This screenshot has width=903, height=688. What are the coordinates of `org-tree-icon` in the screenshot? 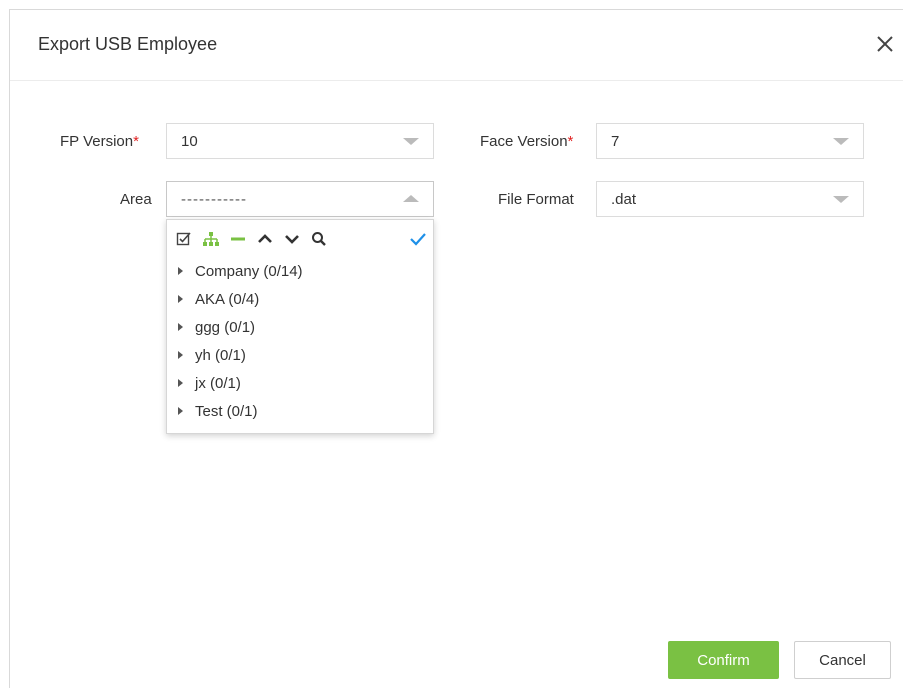 It's located at (211, 239).